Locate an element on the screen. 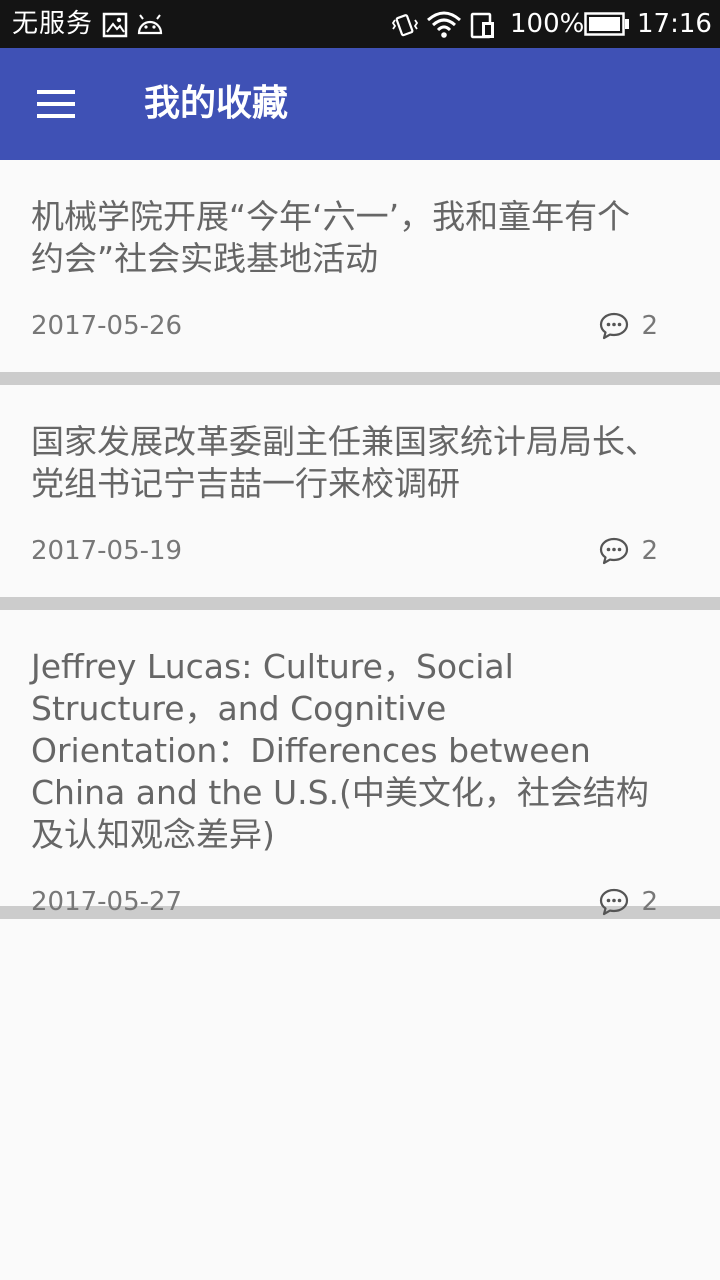 This screenshot has width=720, height=1280. sim-data-icon is located at coordinates (482, 25).